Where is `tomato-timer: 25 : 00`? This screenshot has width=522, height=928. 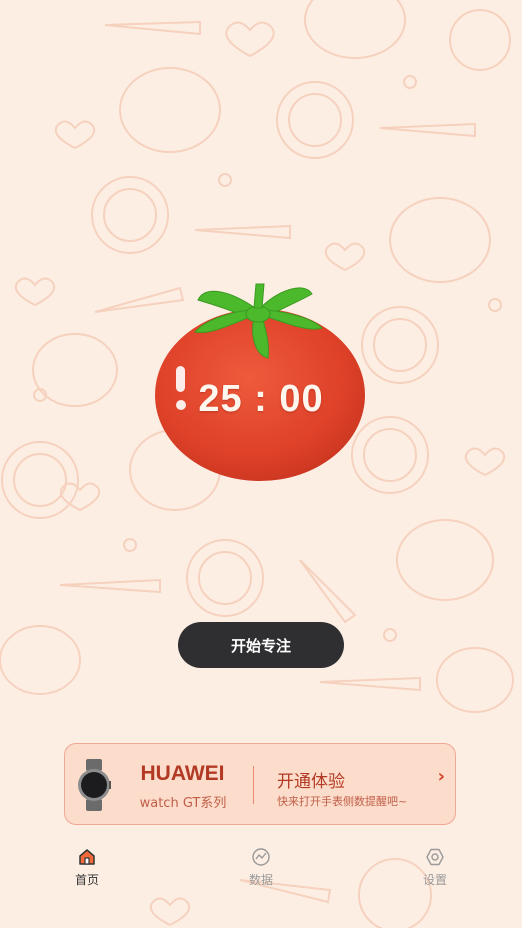 tomato-timer: 25 : 00 is located at coordinates (260, 377).